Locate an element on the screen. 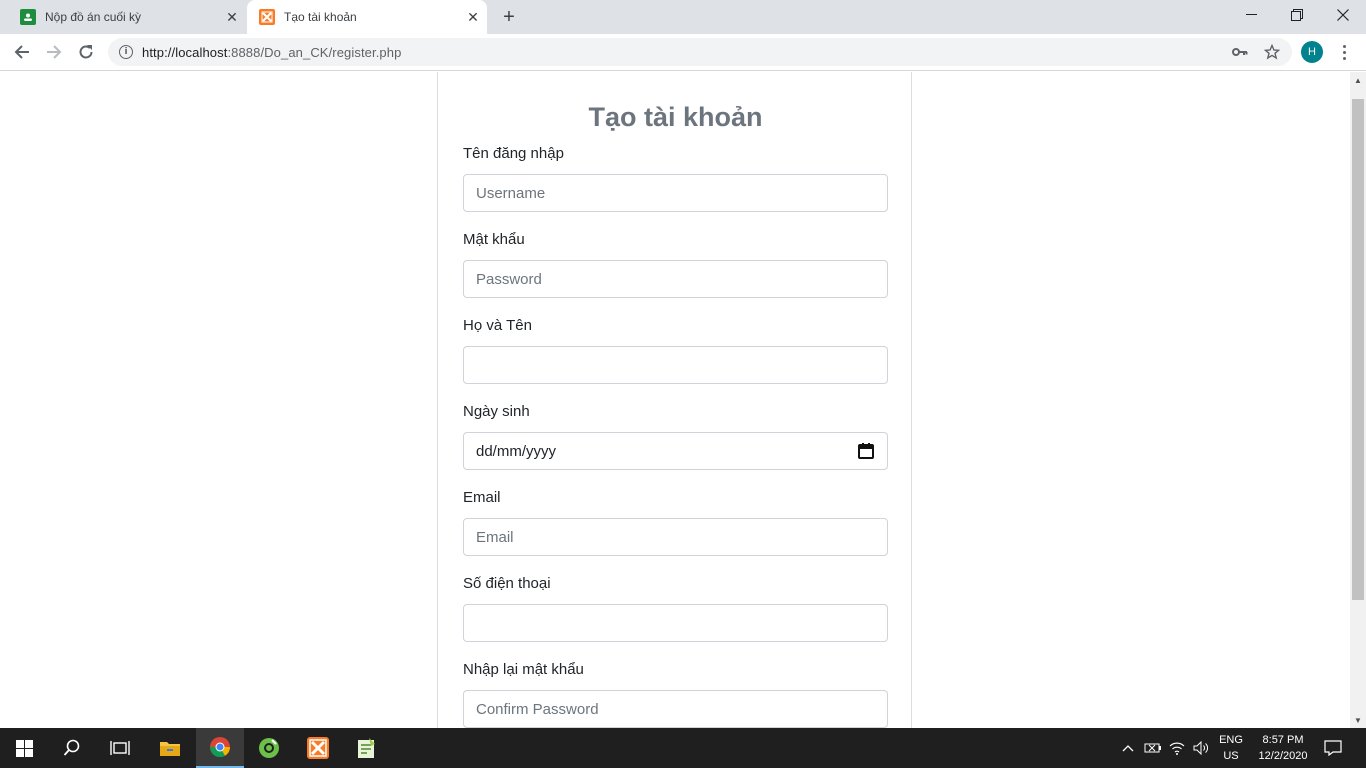 This screenshot has width=1366, height=768. email-input is located at coordinates (675, 537).